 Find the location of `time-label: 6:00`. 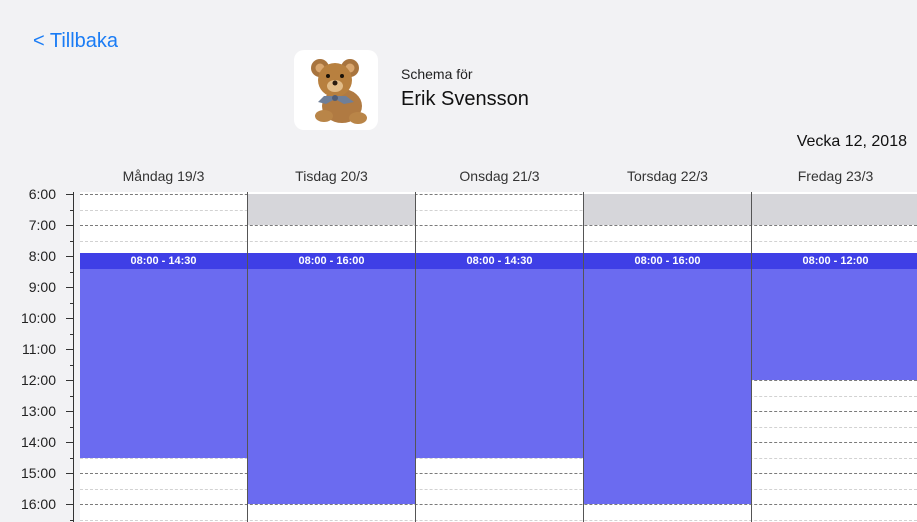

time-label: 6:00 is located at coordinates (42, 194).